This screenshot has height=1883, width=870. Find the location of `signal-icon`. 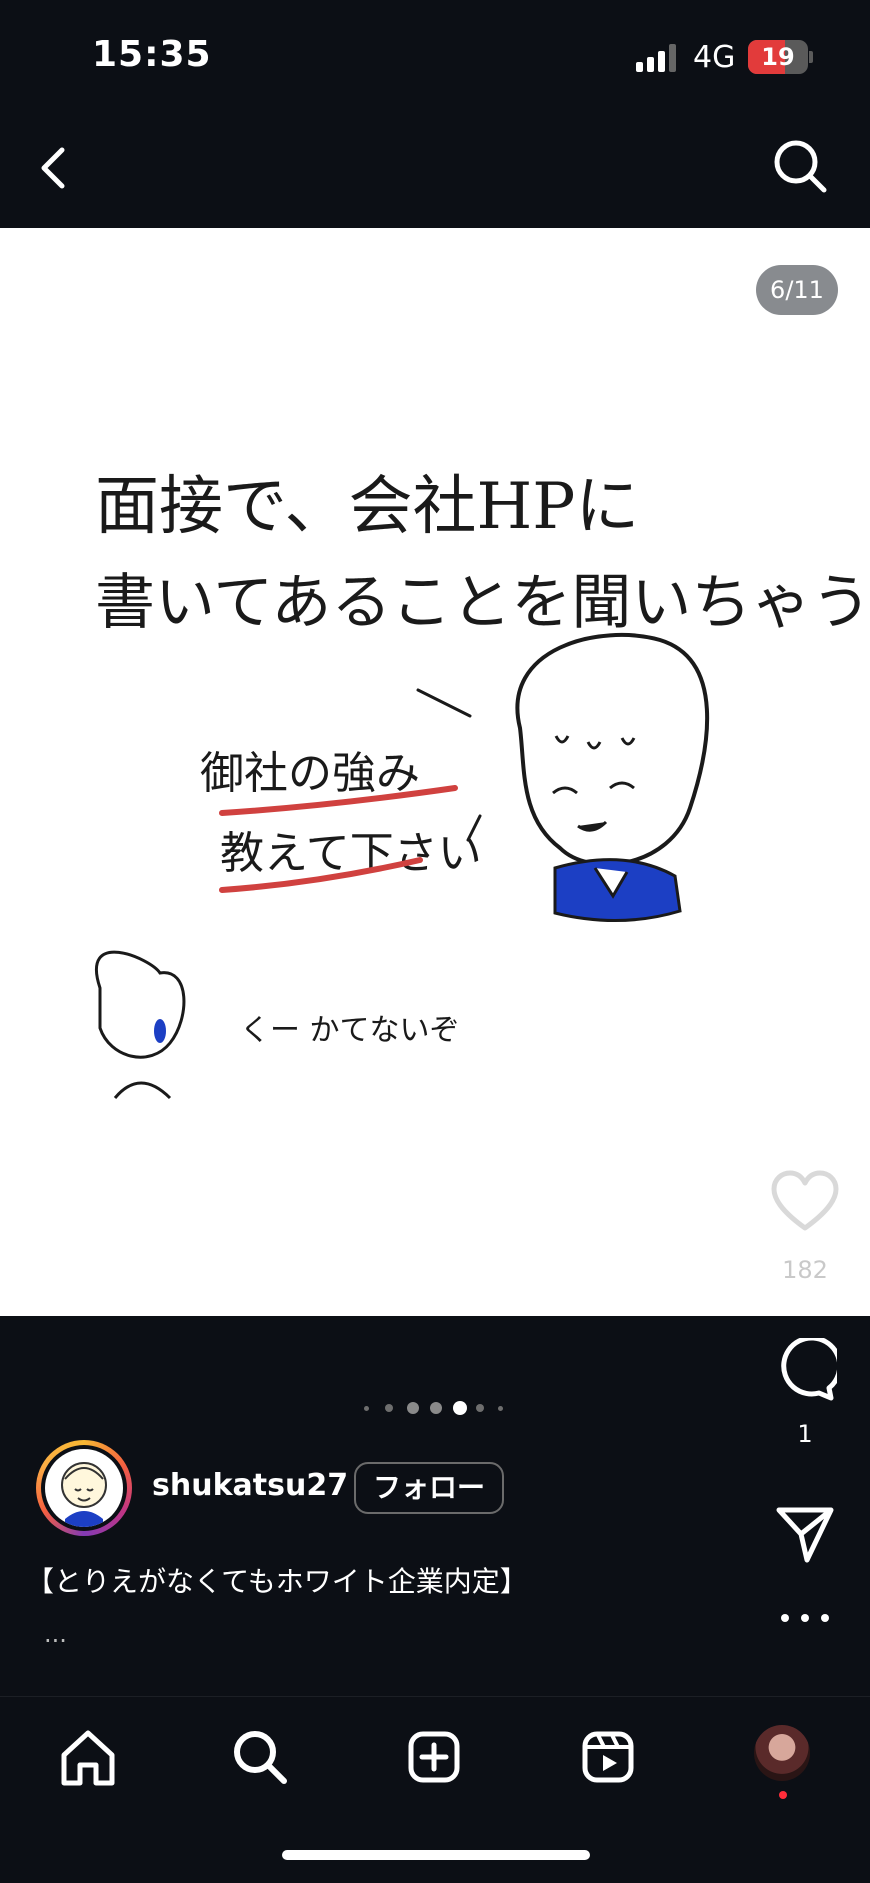

signal-icon is located at coordinates (656, 58).